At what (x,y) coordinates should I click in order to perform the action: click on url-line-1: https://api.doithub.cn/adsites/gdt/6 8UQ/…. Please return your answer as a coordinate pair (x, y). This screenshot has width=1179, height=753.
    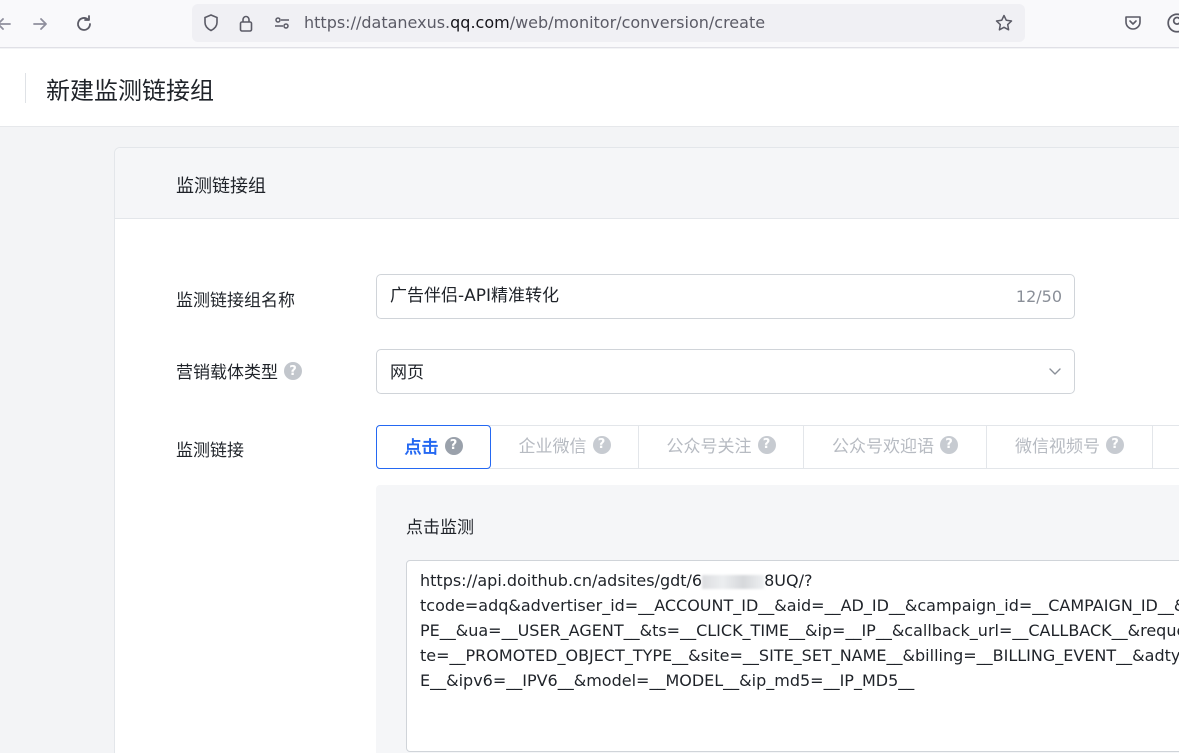
    Looking at the image, I should click on (616, 580).